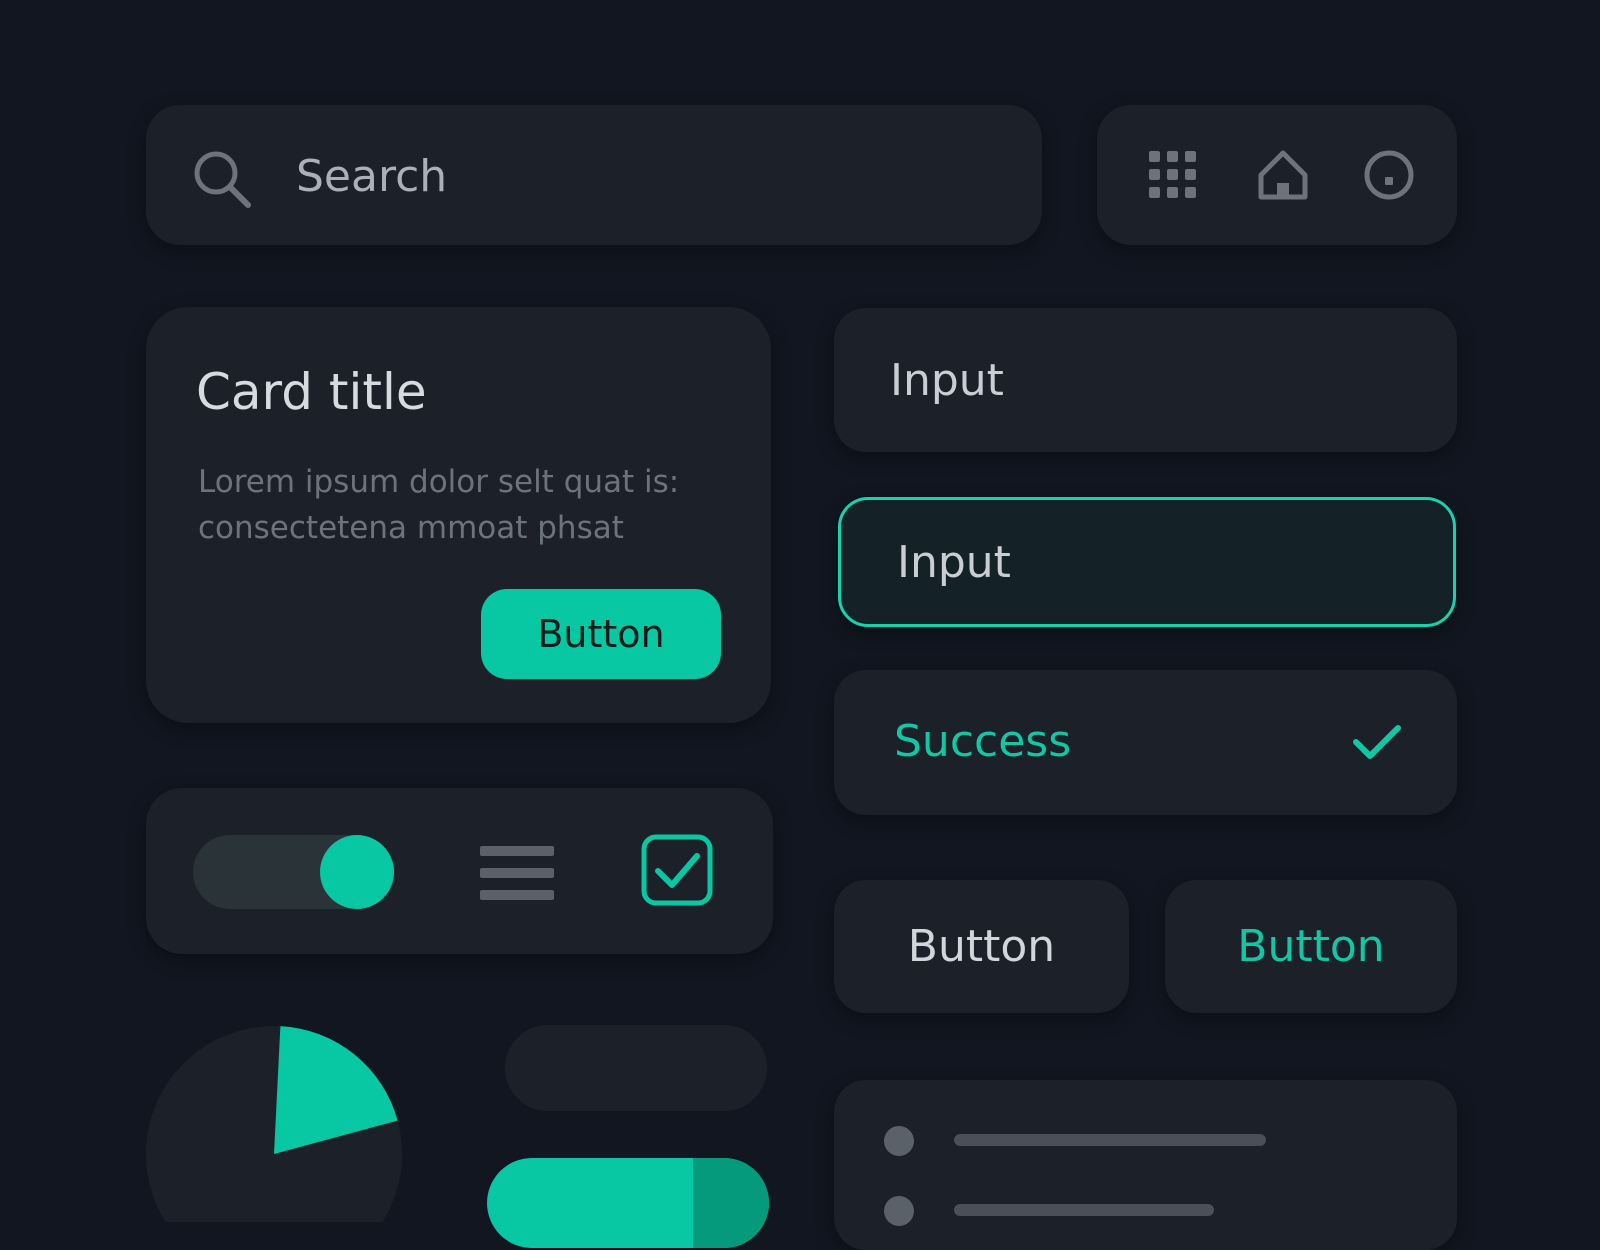  Describe the element at coordinates (293, 872) in the screenshot. I see `toggle-switch` at that location.